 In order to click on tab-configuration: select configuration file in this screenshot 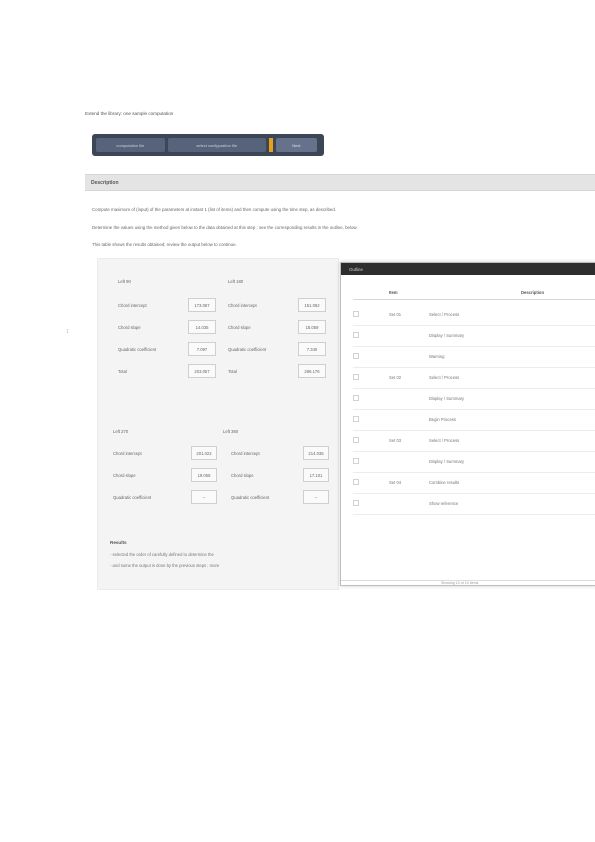, I will do `click(216, 145)`.